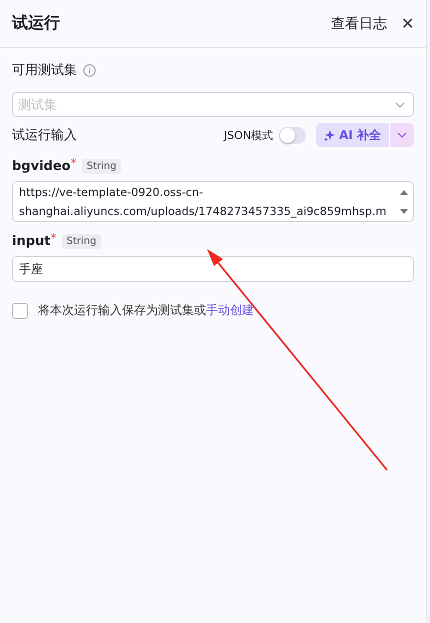 This screenshot has width=430, height=623. What do you see at coordinates (352, 135) in the screenshot?
I see `ai-complete-button: AI 补全` at bounding box center [352, 135].